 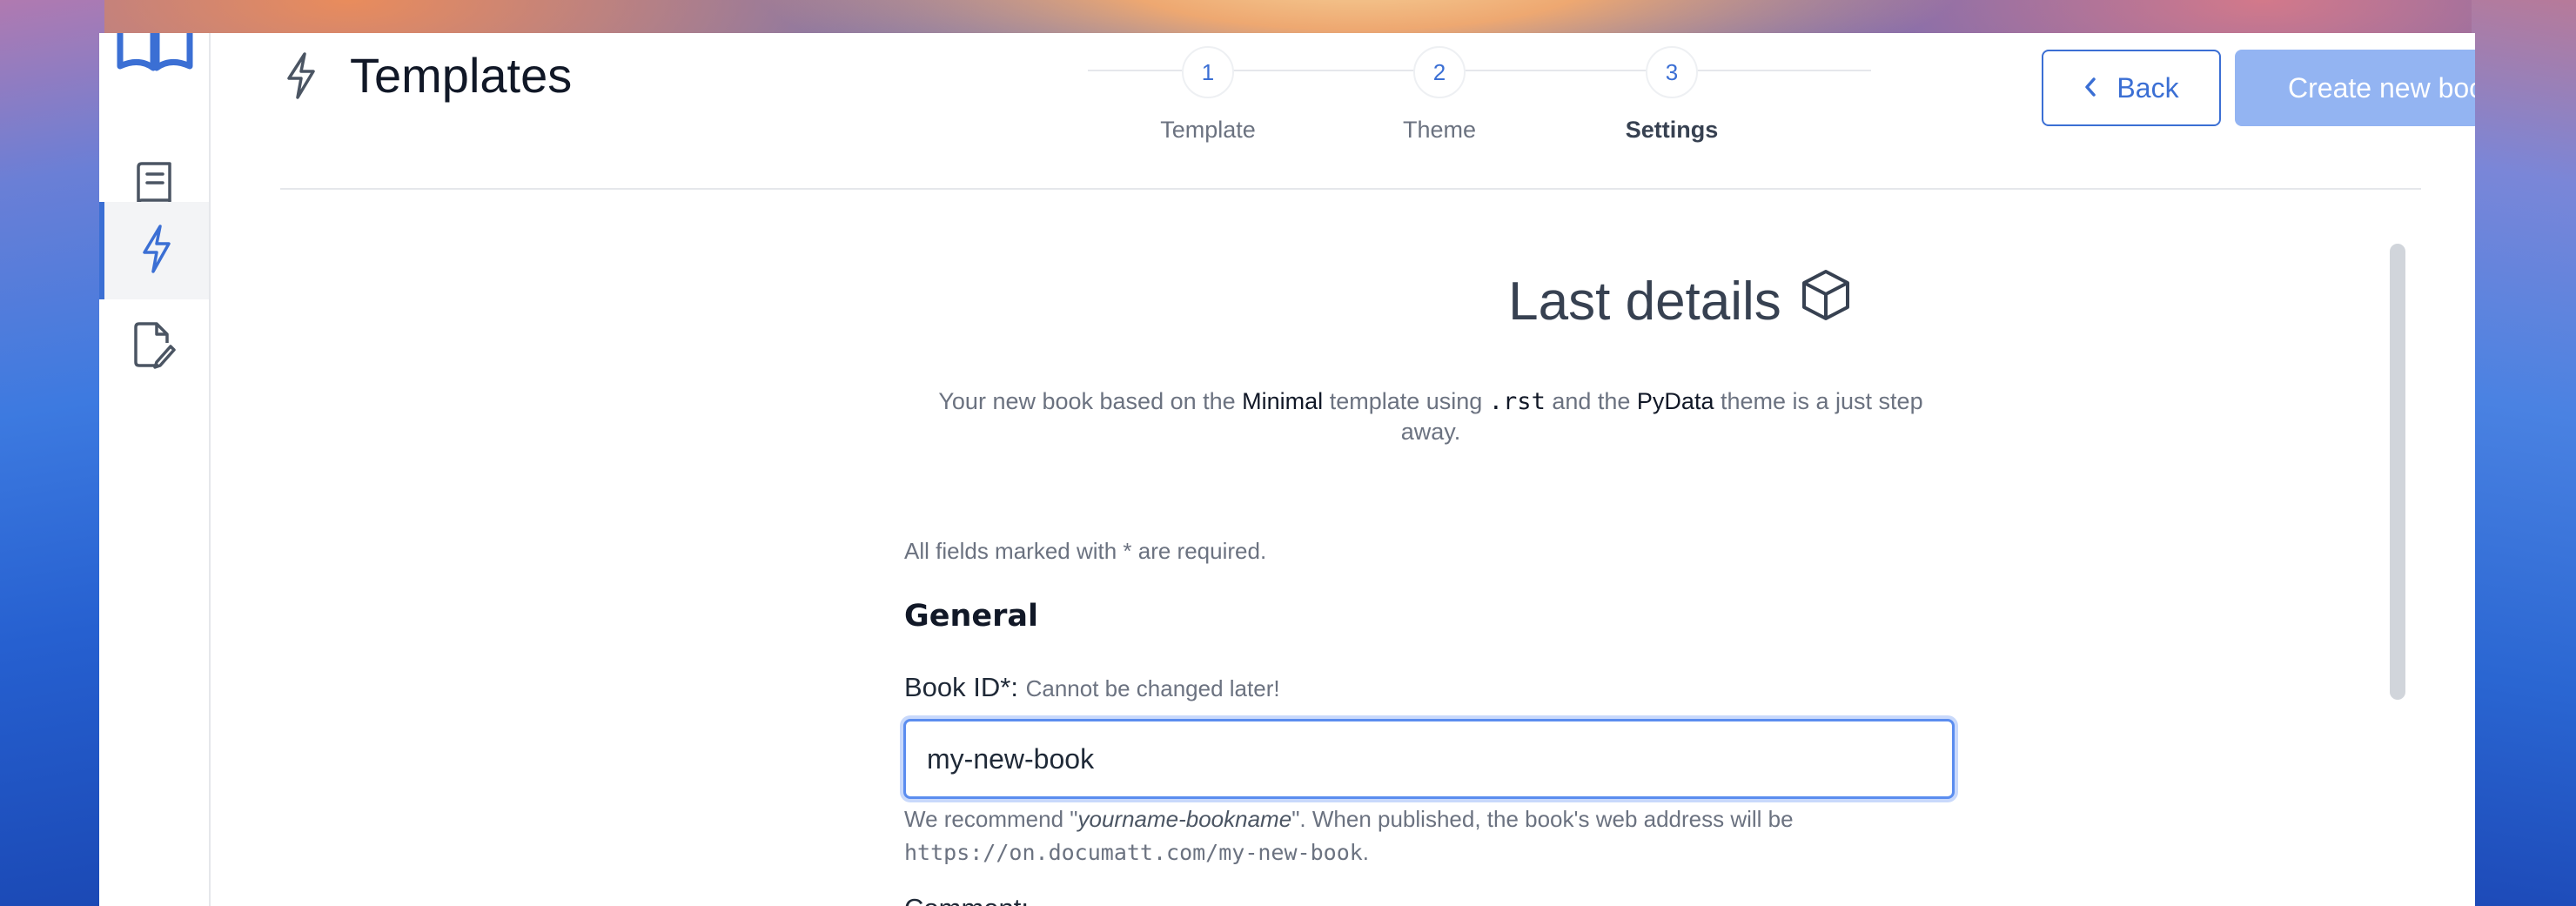 What do you see at coordinates (1439, 130) in the screenshot?
I see `step-2-label: Theme` at bounding box center [1439, 130].